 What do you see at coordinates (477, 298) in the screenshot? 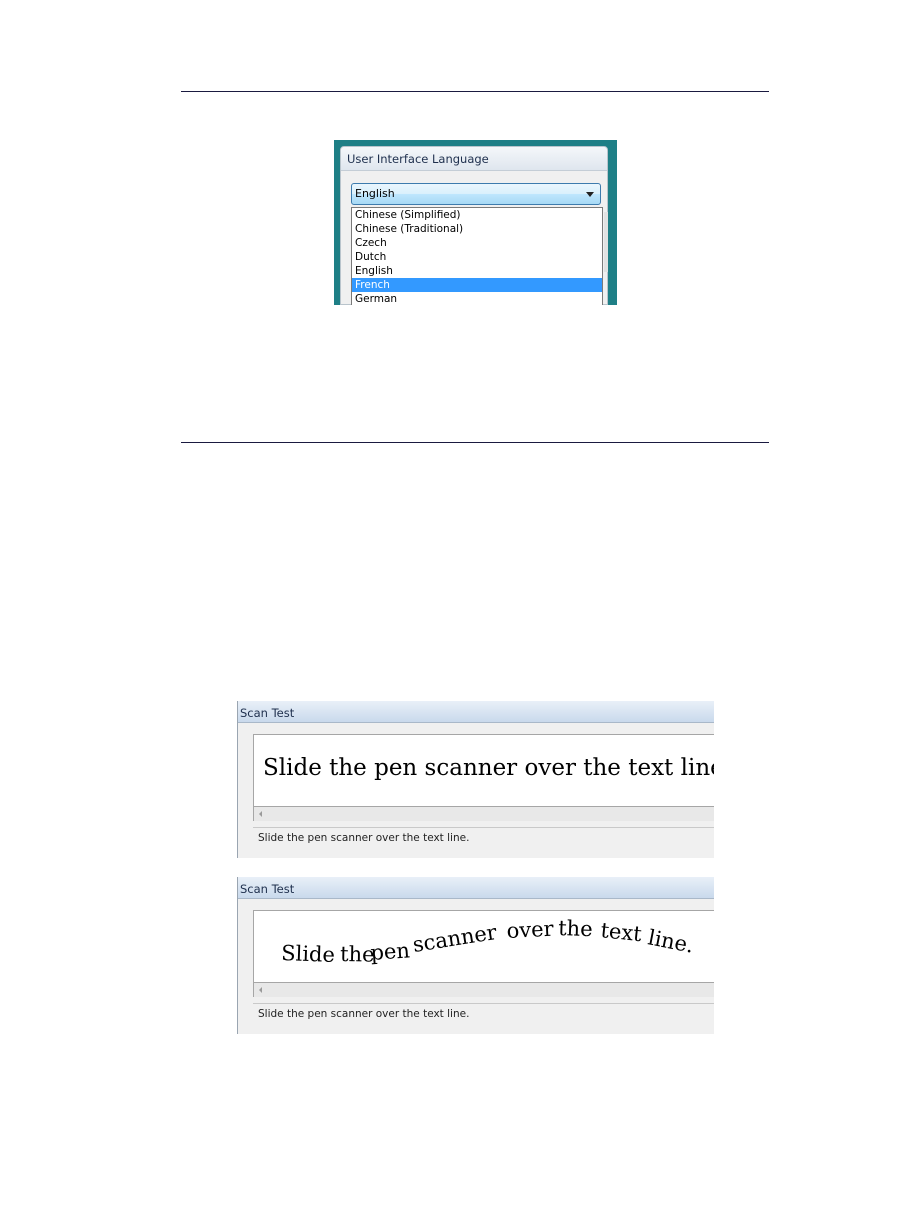
I see `language-option: German` at bounding box center [477, 298].